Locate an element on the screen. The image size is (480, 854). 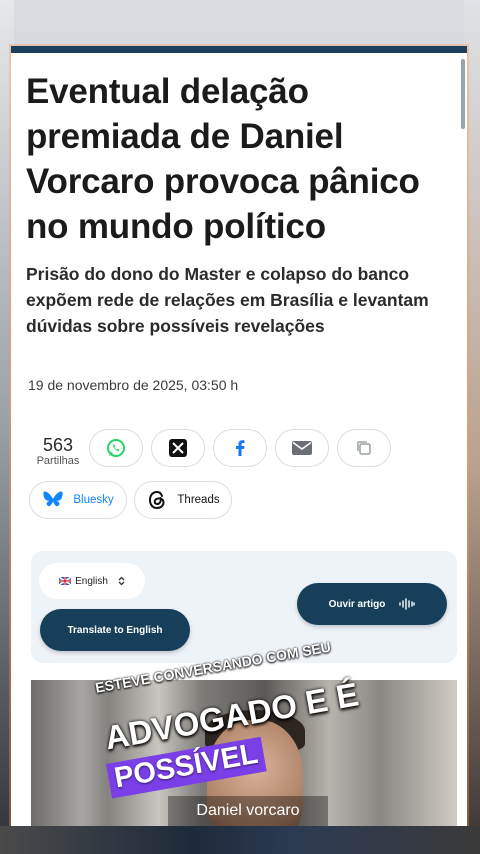
envelope-icon is located at coordinates (302, 448).